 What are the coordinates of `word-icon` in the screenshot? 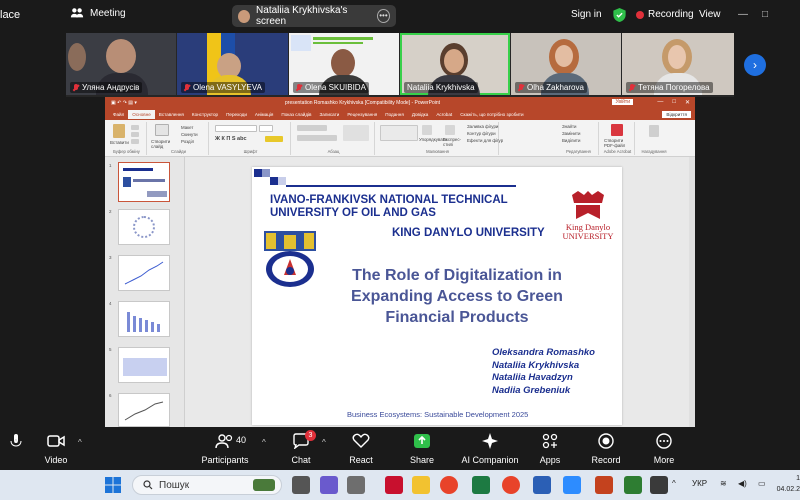 It's located at (542, 485).